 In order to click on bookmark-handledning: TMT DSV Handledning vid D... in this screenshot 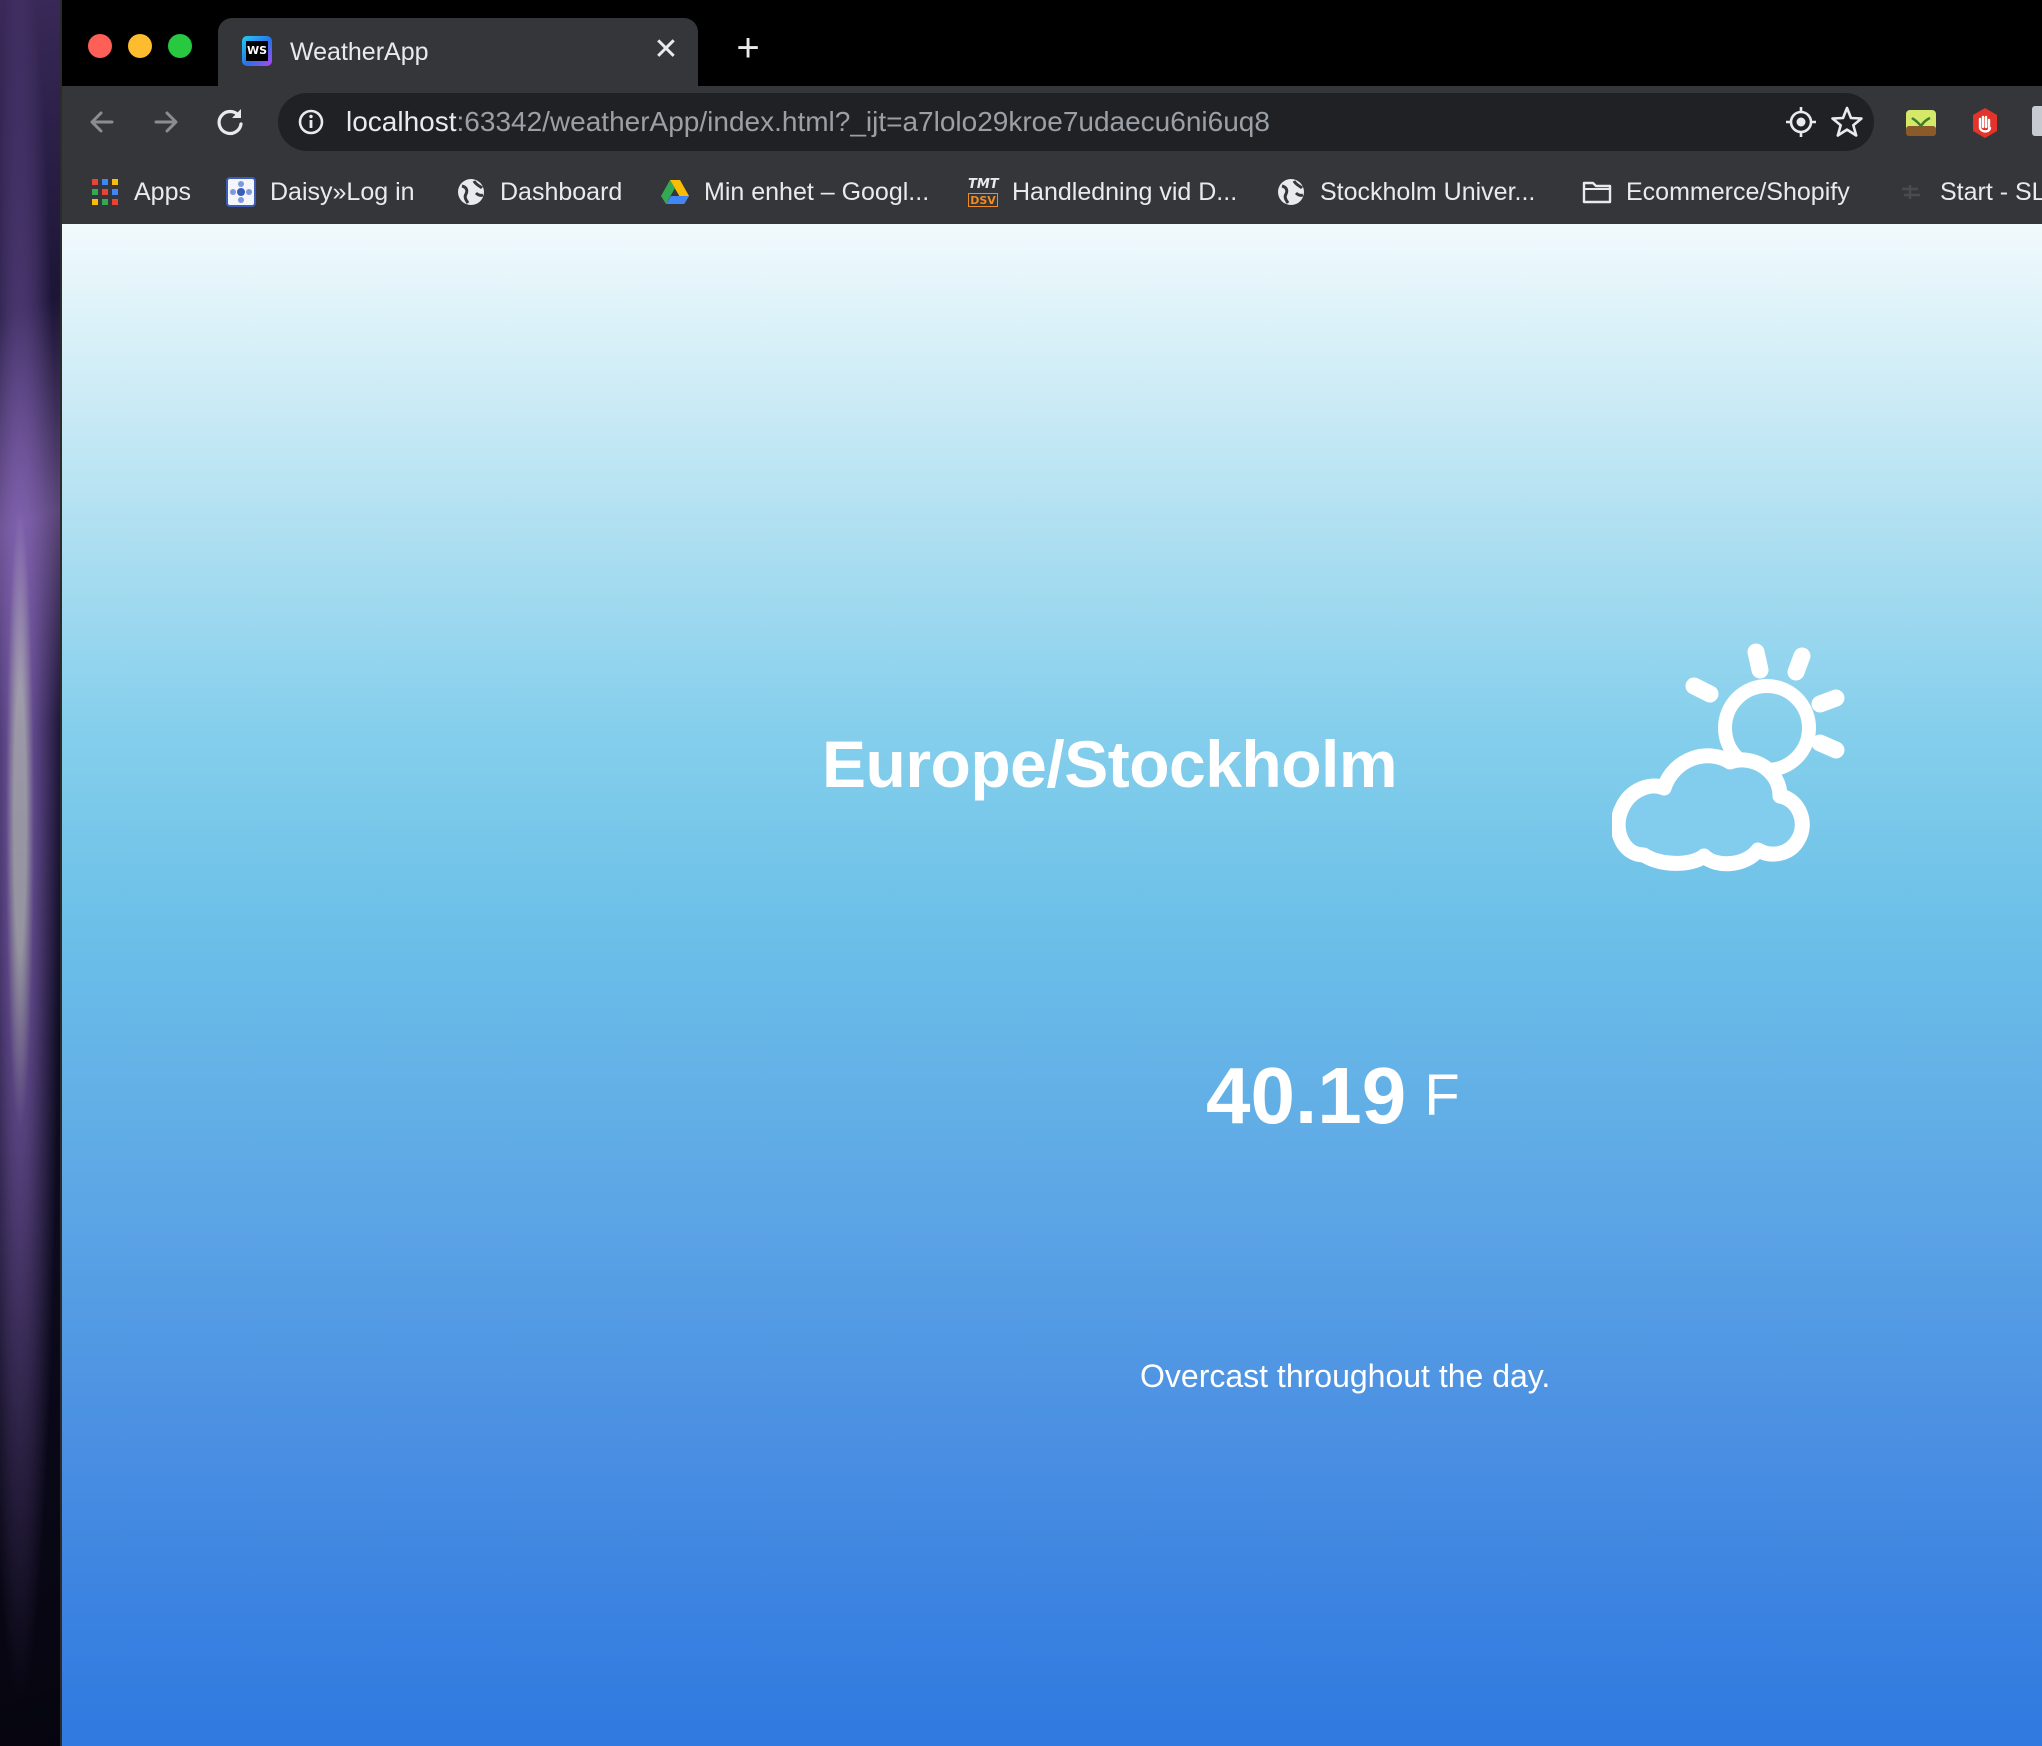, I will do `click(1102, 192)`.